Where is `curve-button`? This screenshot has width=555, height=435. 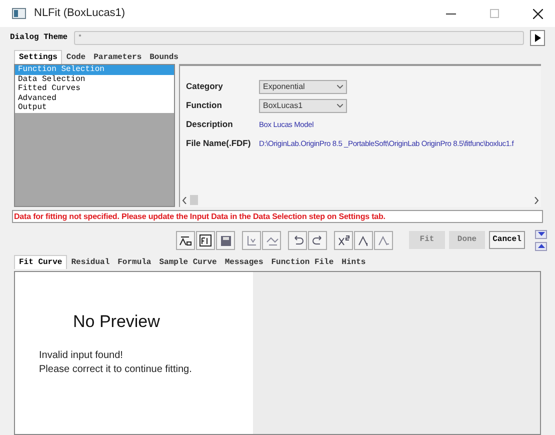
curve-button is located at coordinates (271, 240).